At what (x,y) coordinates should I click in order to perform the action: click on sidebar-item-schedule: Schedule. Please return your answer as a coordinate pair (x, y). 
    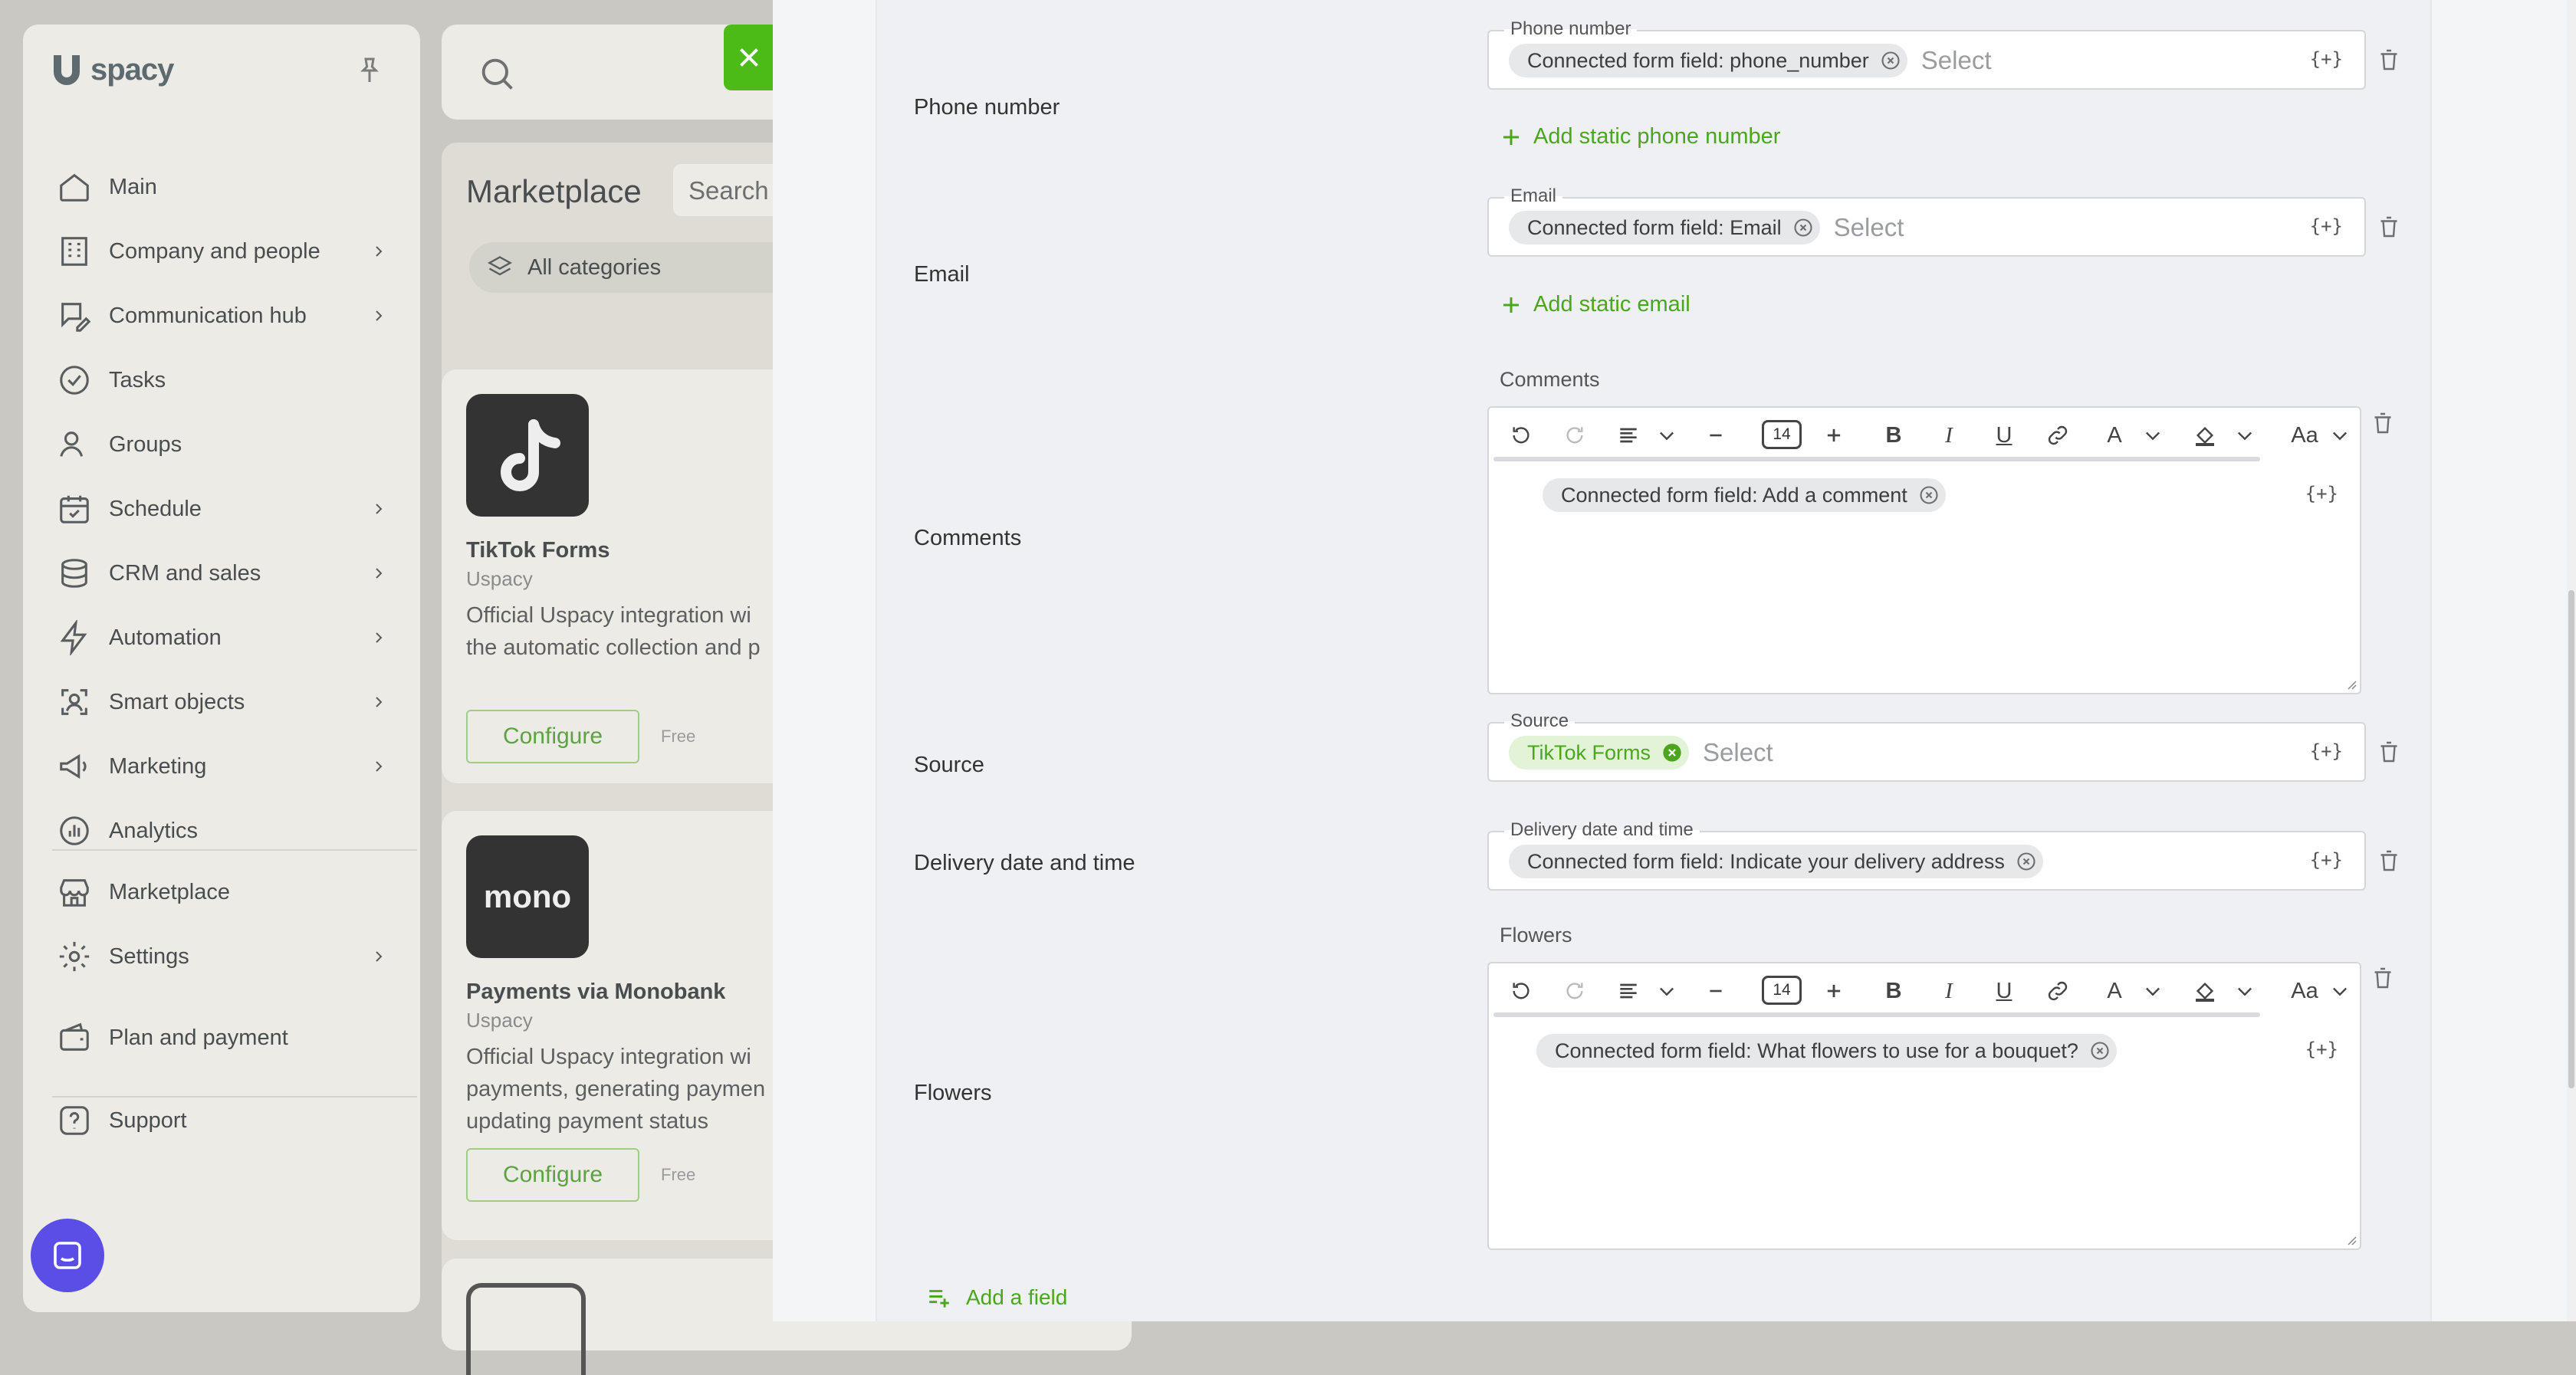
    Looking at the image, I should click on (229, 509).